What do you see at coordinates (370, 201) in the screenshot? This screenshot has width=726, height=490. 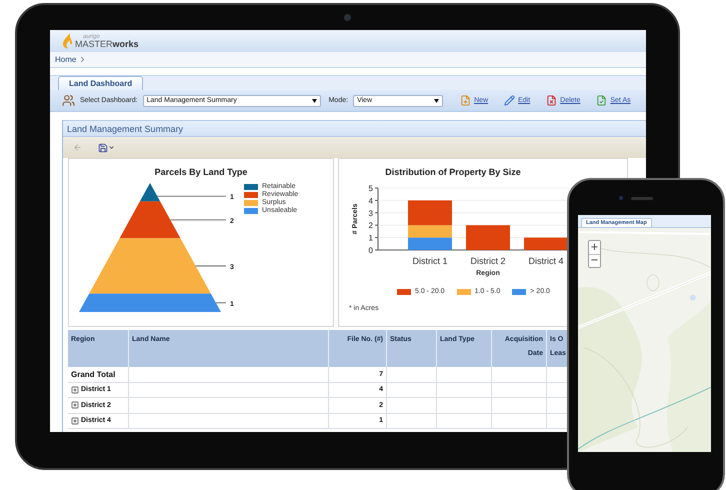 I see `tick-label: 4` at bounding box center [370, 201].